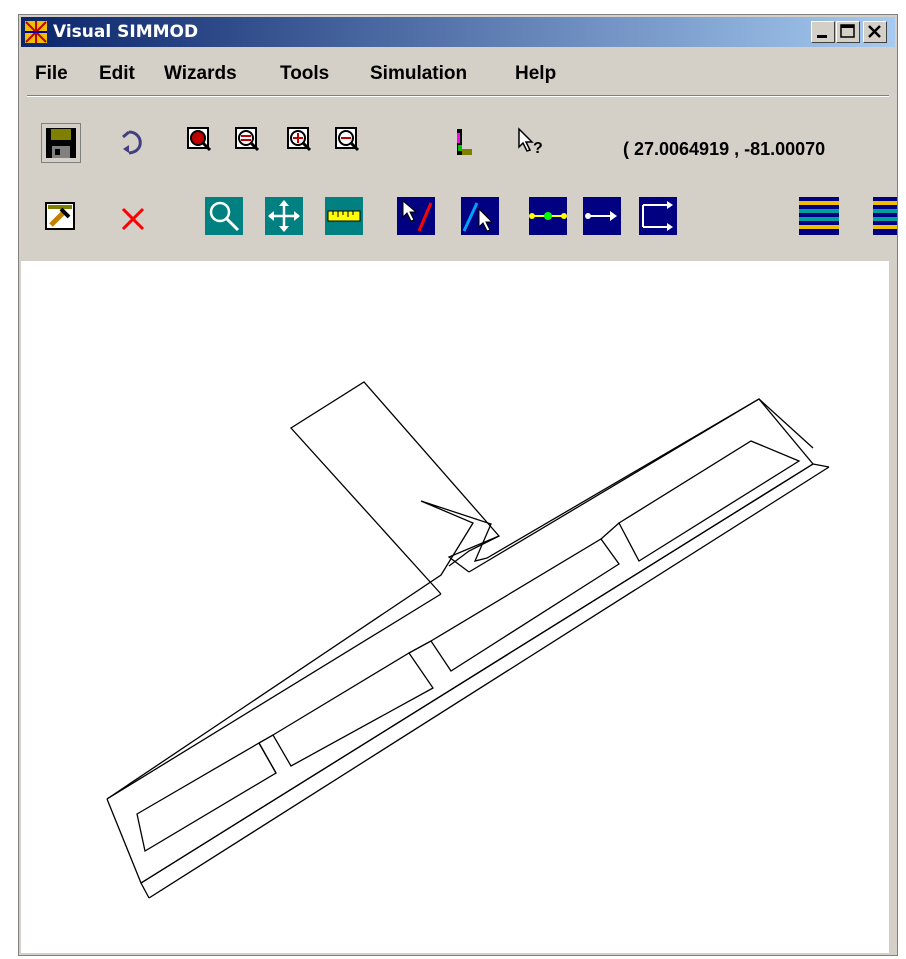 The image size is (906, 959). Describe the element at coordinates (418, 74) in the screenshot. I see `menu-simulation: Simulation` at that location.